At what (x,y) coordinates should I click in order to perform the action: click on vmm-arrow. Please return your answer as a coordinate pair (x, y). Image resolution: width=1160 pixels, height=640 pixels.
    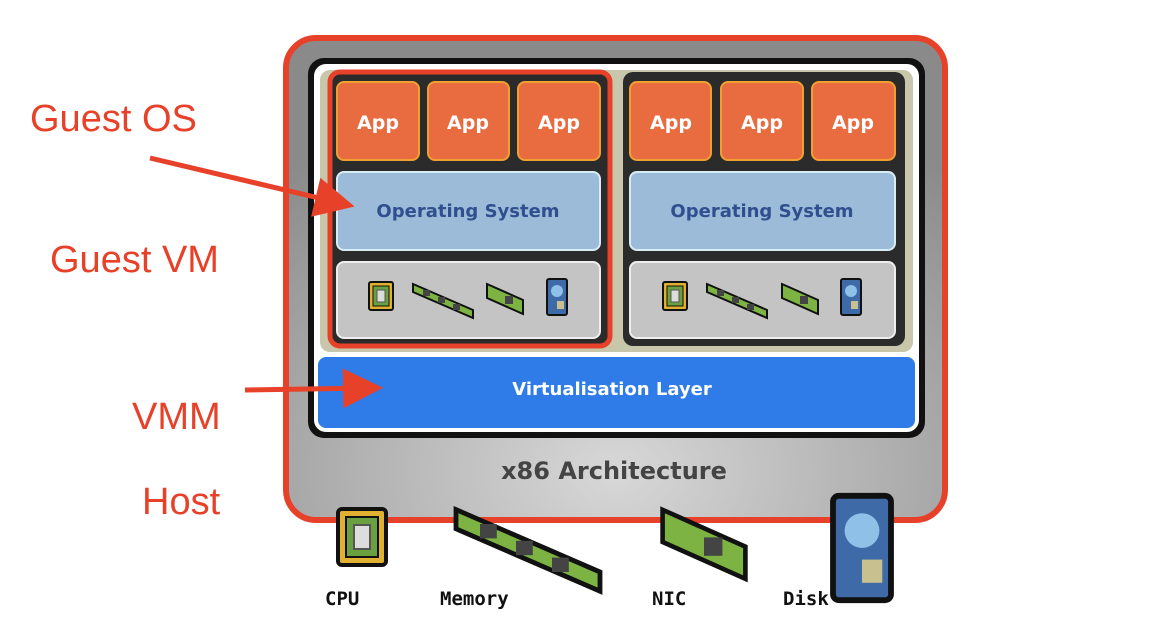
    Looking at the image, I should click on (313, 388).